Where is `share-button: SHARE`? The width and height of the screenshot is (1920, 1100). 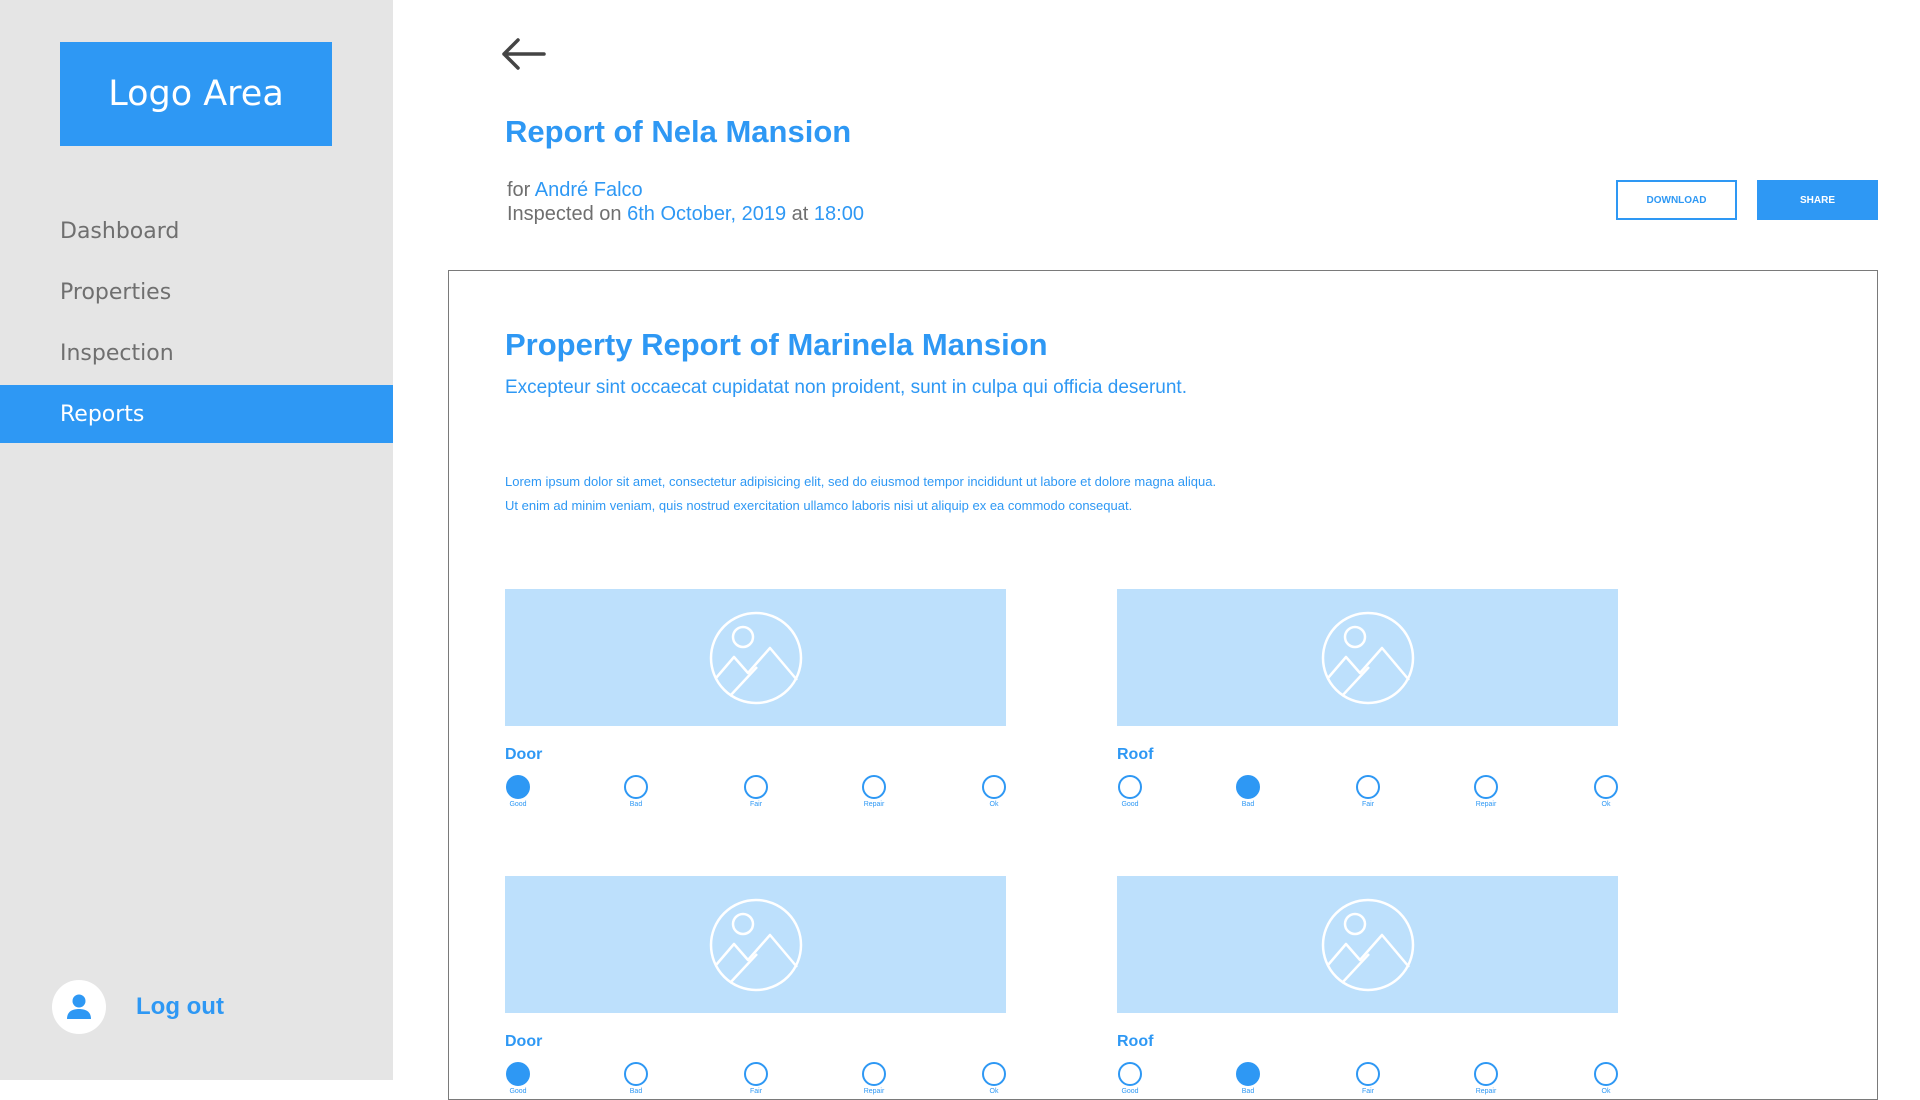 share-button: SHARE is located at coordinates (1817, 200).